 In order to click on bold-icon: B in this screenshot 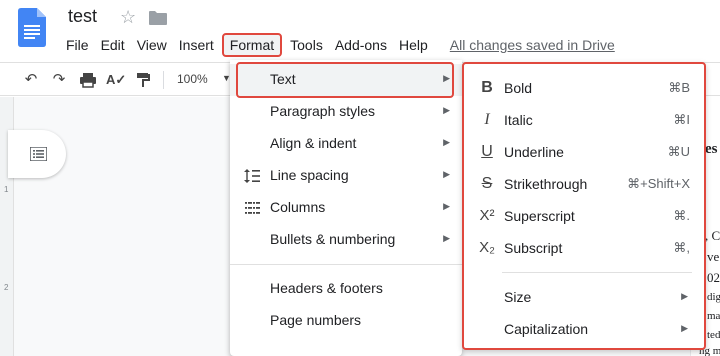, I will do `click(487, 87)`.